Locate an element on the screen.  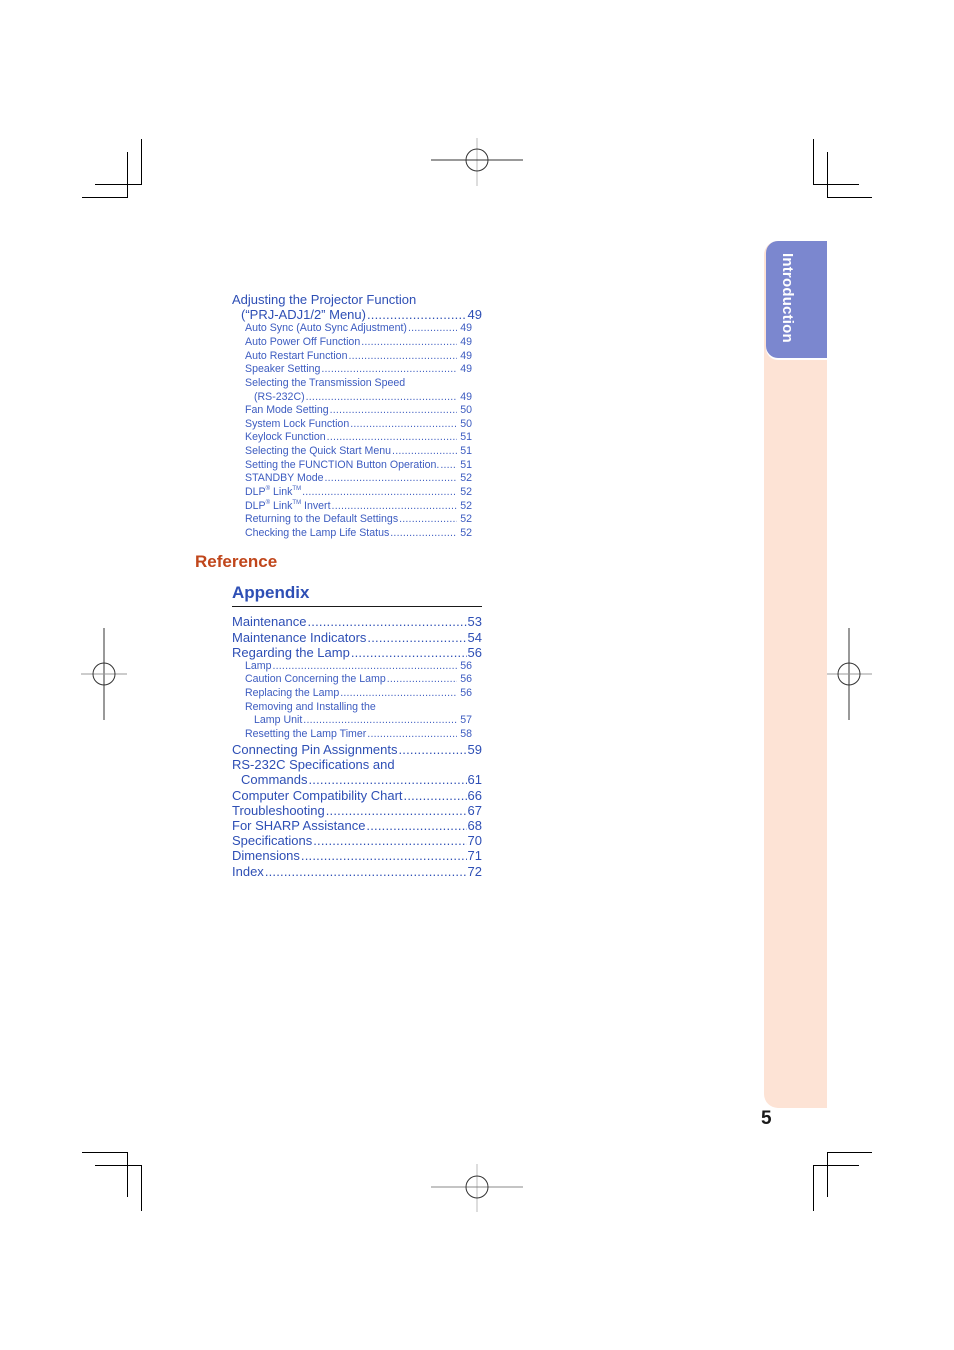
toc-entry-label: Replacing the Lamp is located at coordinates (292, 693).